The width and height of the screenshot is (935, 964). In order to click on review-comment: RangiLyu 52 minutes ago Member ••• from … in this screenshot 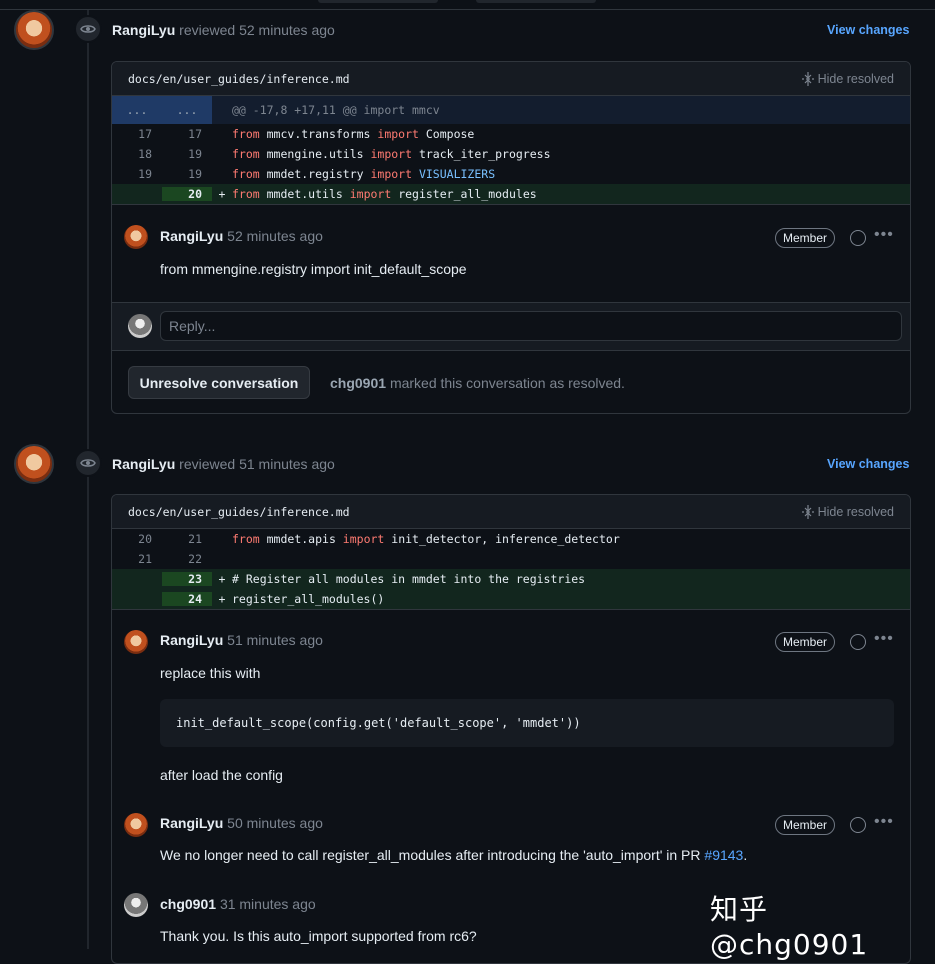, I will do `click(511, 253)`.